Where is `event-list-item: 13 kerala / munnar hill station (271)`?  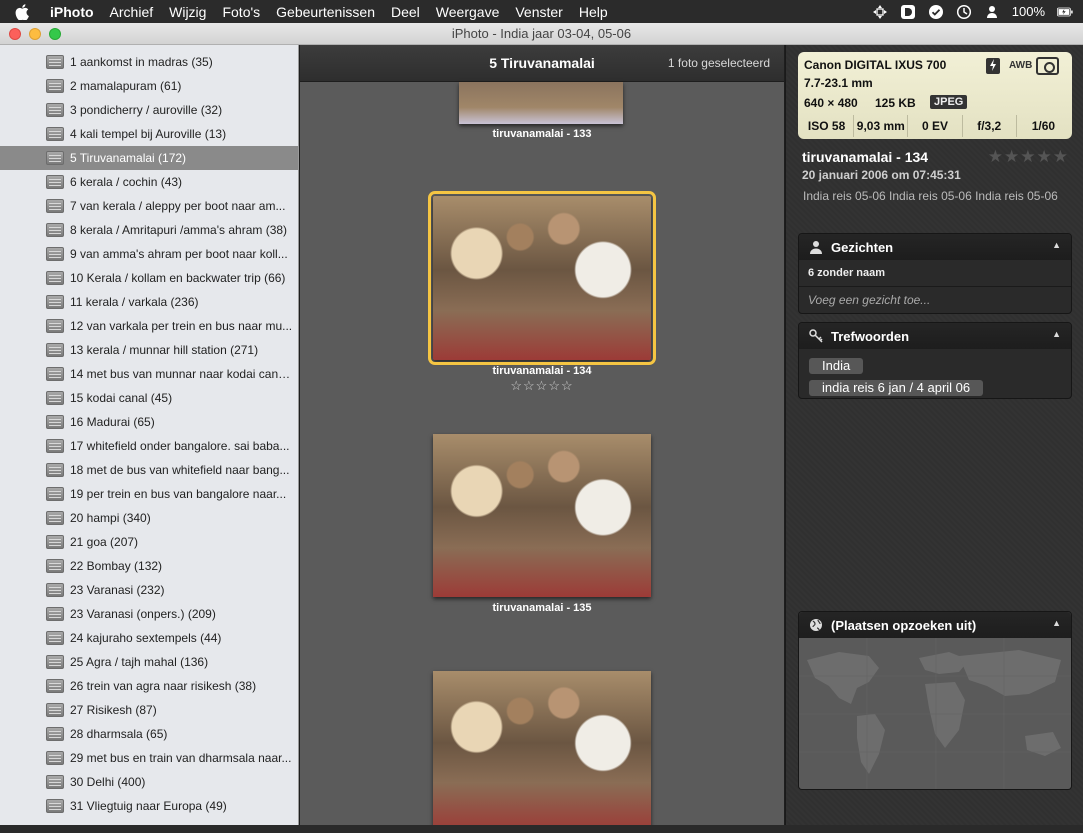
event-list-item: 13 kerala / munnar hill station (271) is located at coordinates (149, 350).